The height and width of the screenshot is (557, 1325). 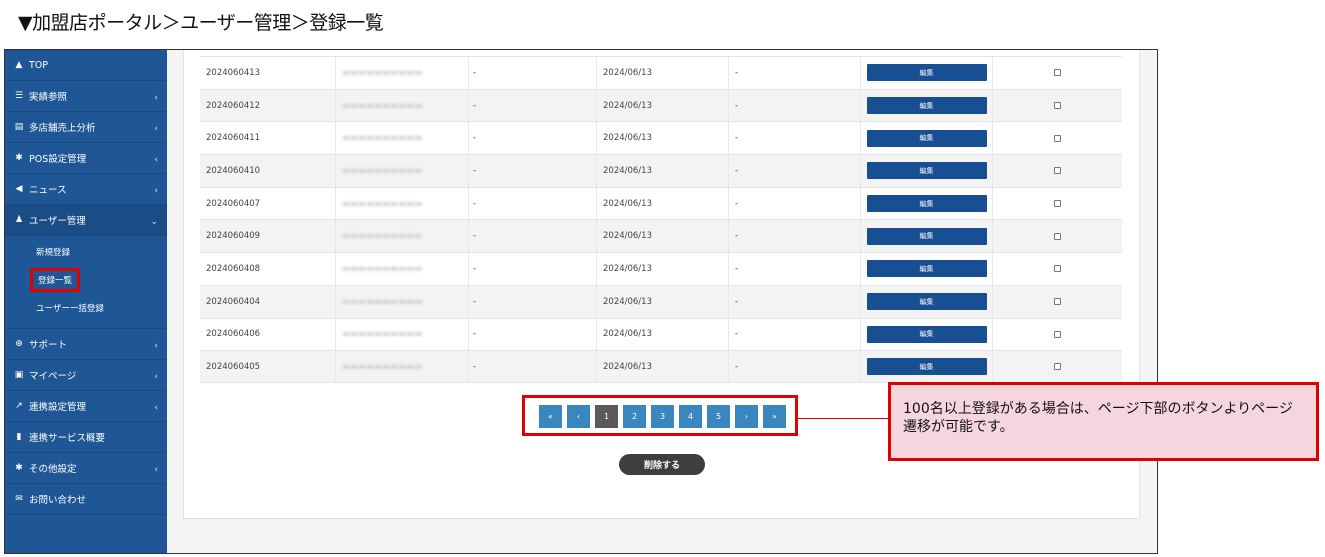 What do you see at coordinates (39, 65) in the screenshot?
I see `sidebar-item-label: TOP` at bounding box center [39, 65].